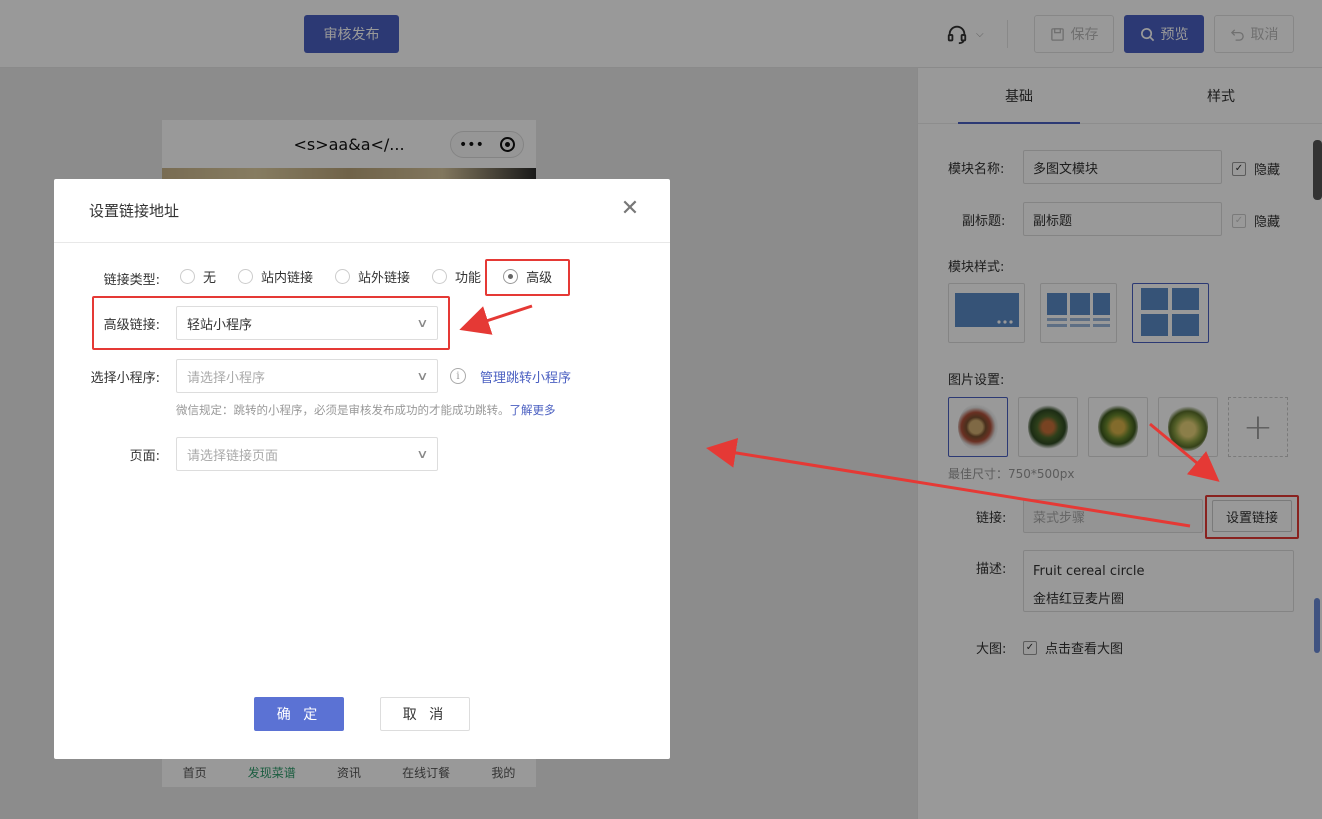 Image resolution: width=1322 pixels, height=819 pixels. Describe the element at coordinates (533, 410) in the screenshot. I see `learn-more-link: 了解更多` at that location.